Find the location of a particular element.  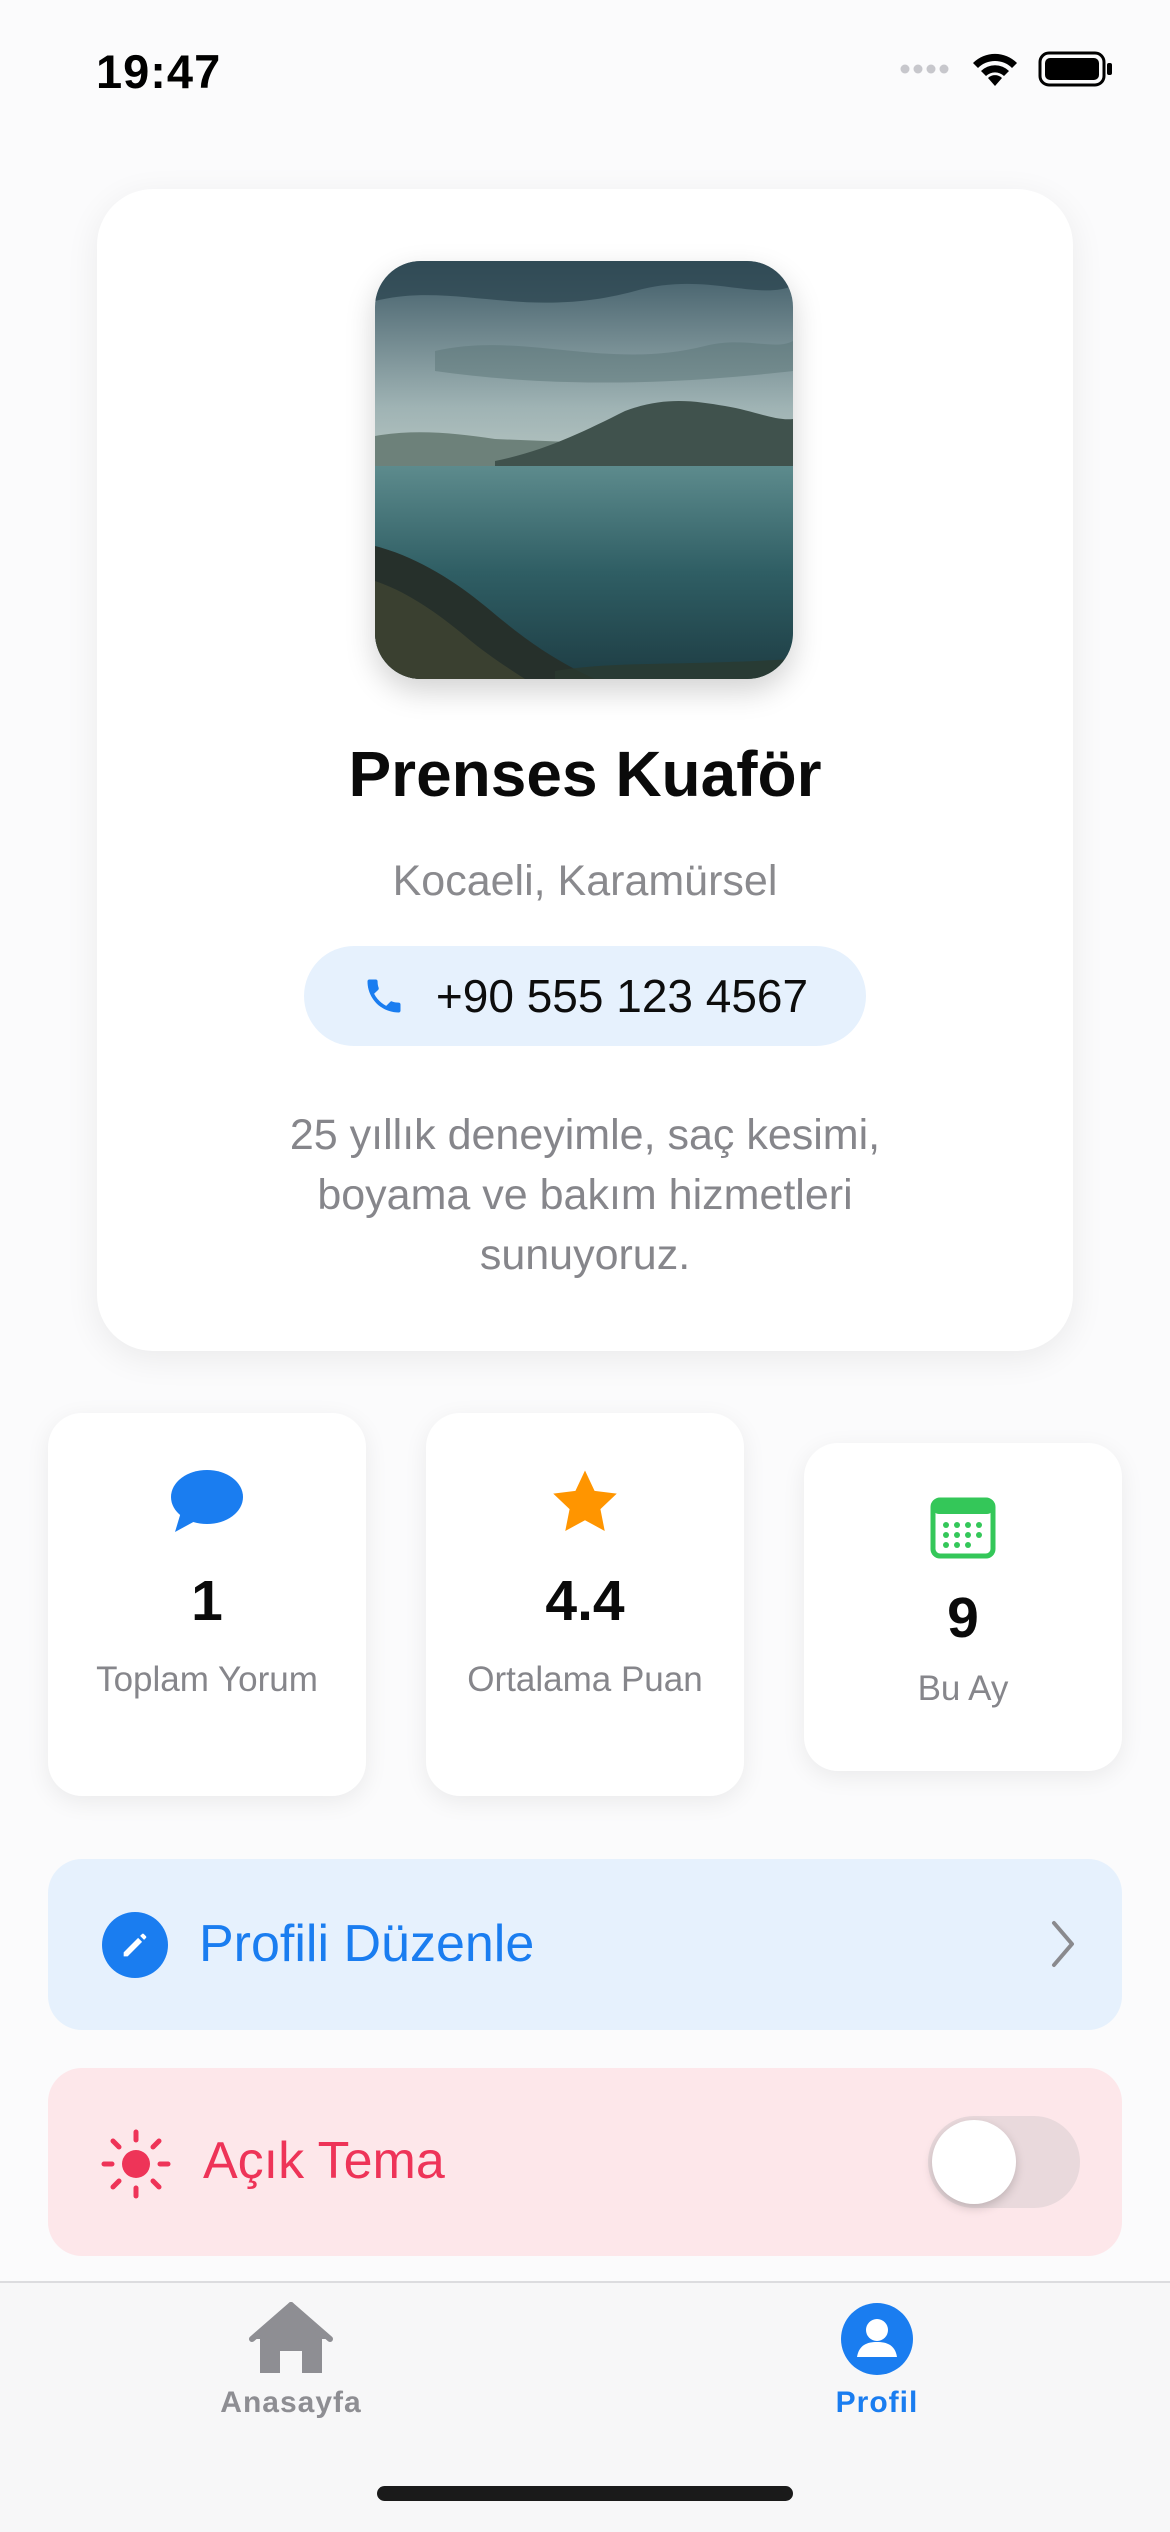

status-bar: 19:47 is located at coordinates (585, 70).